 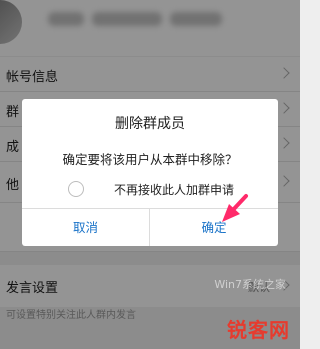 I want to click on dialog-button-row: 取消 确定, so click(x=150, y=227).